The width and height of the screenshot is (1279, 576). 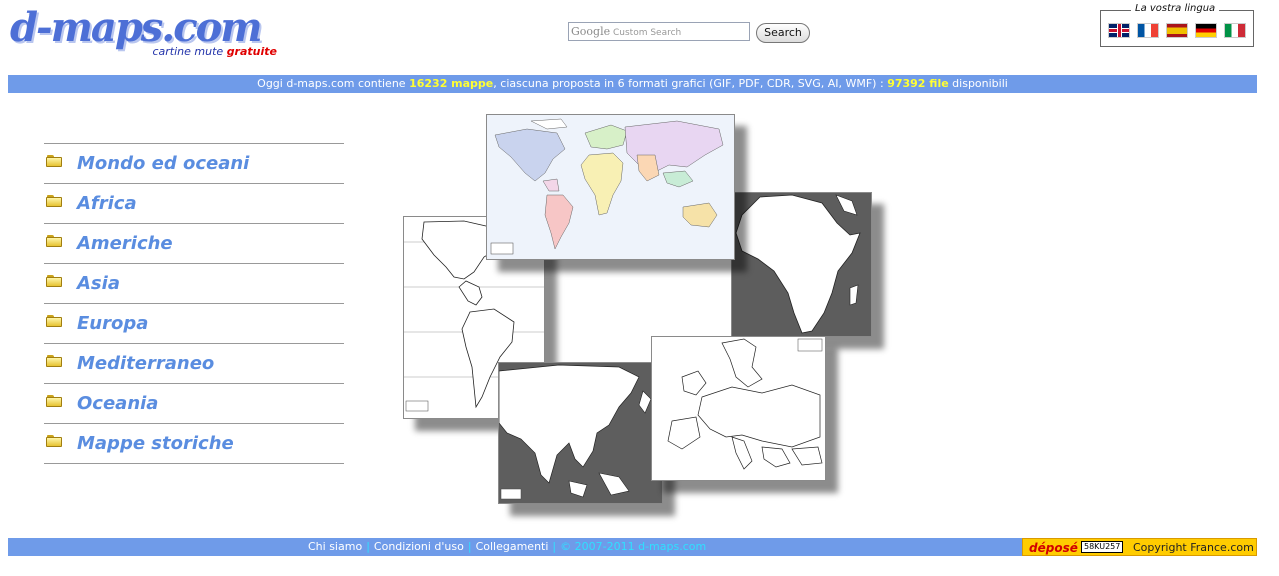 I want to click on menu-item-mediterraneo: Mediterraneo, so click(x=194, y=363).